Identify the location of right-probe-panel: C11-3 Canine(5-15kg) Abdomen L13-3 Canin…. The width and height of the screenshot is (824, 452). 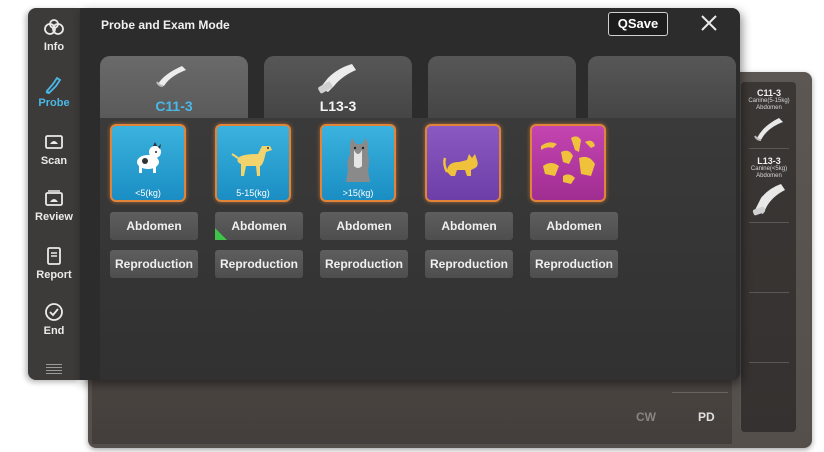
(768, 257).